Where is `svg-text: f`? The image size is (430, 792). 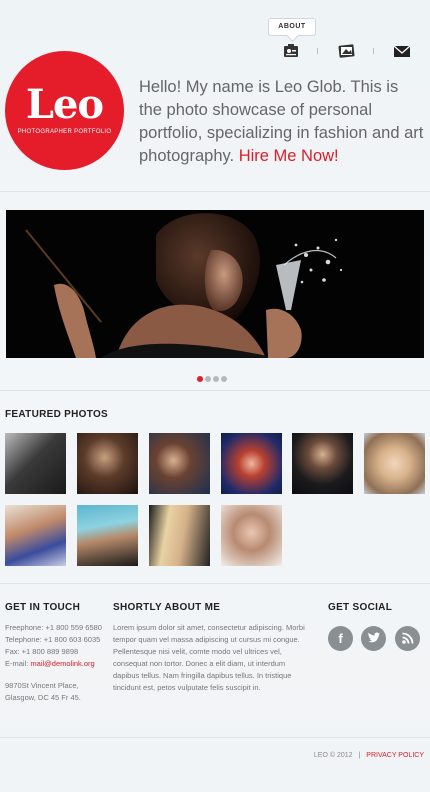 svg-text: f is located at coordinates (340, 638).